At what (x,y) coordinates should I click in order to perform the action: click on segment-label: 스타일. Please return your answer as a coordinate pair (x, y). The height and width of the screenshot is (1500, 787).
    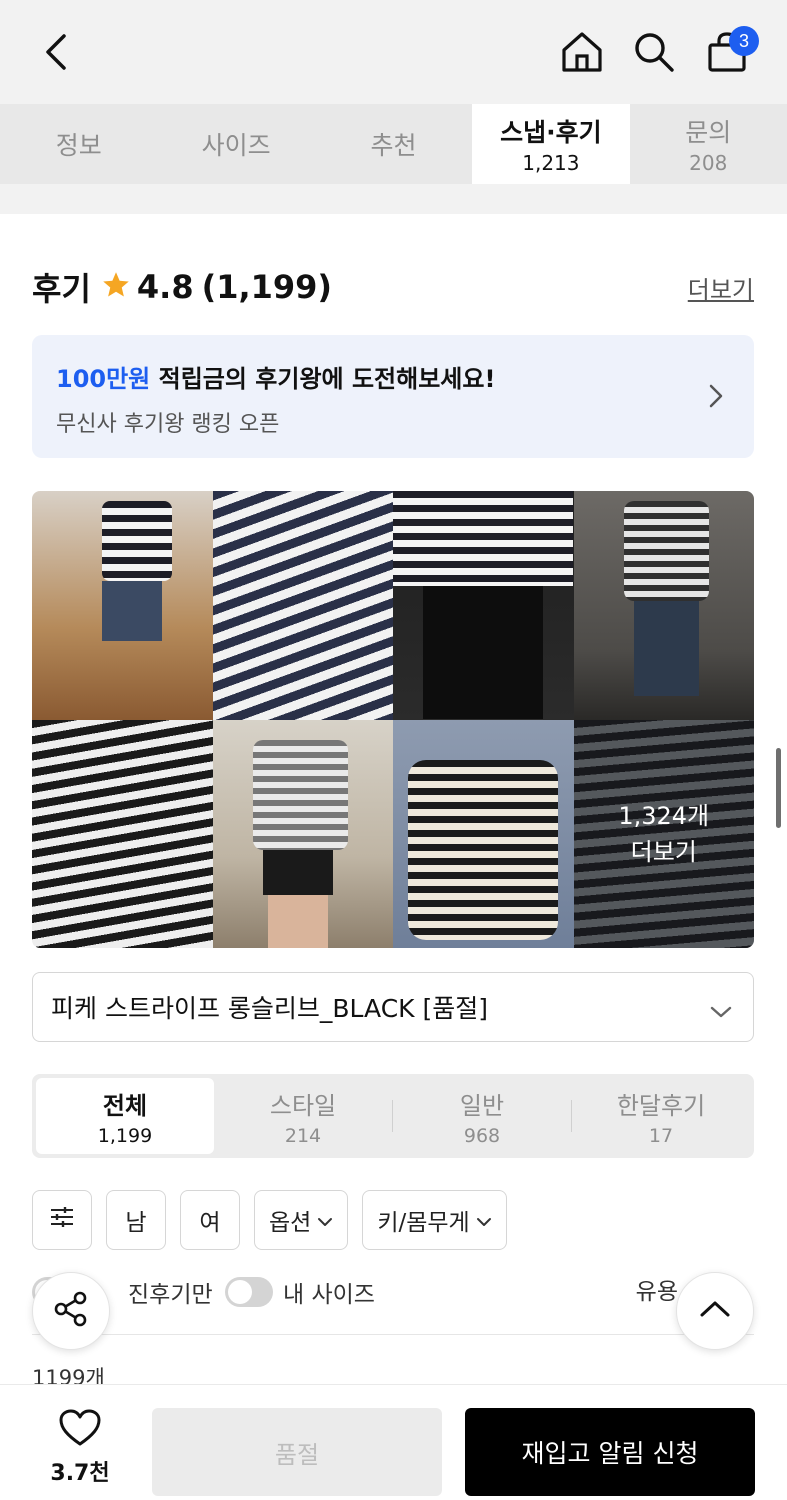
    Looking at the image, I should click on (303, 1105).